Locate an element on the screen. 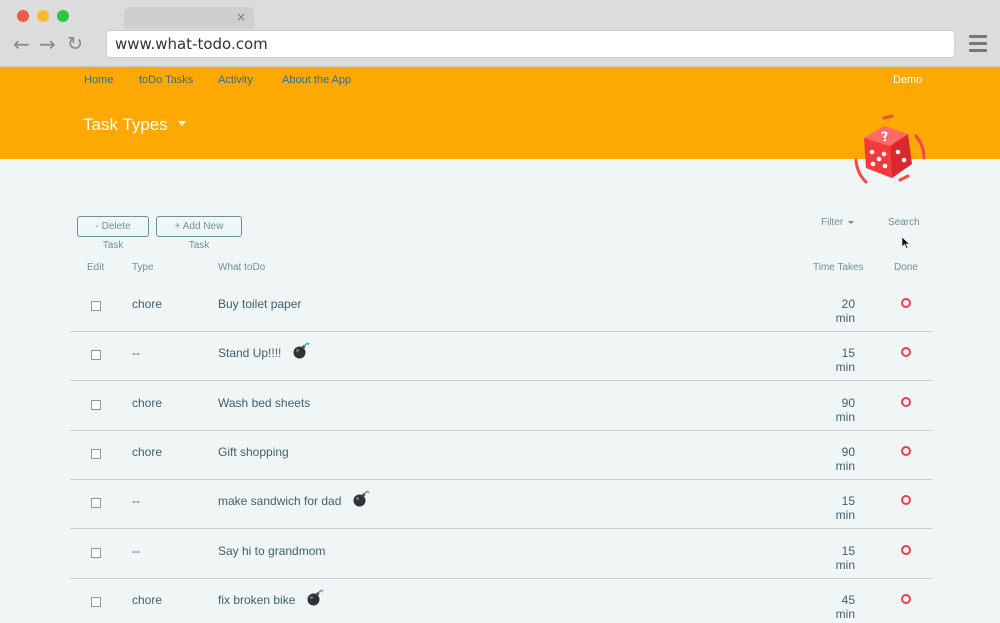 This screenshot has height=623, width=1000. column-header-what: What toDo is located at coordinates (242, 267).